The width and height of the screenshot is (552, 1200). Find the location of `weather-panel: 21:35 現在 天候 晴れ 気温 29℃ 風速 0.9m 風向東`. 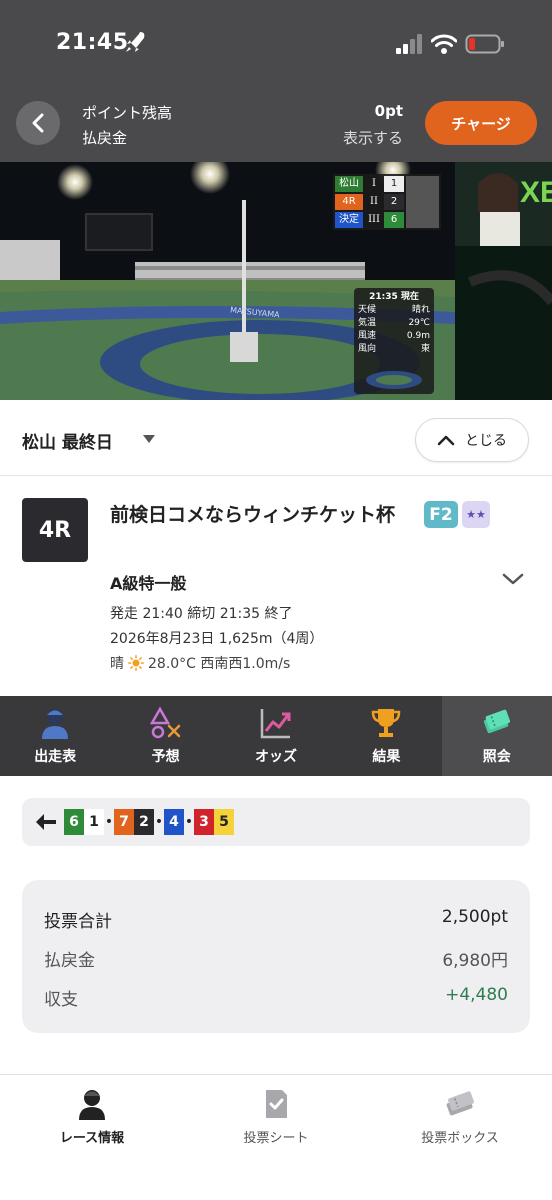

weather-panel: 21:35 現在 天候 晴れ 気温 29℃ 風速 0.9m 風向東 is located at coordinates (394, 323).